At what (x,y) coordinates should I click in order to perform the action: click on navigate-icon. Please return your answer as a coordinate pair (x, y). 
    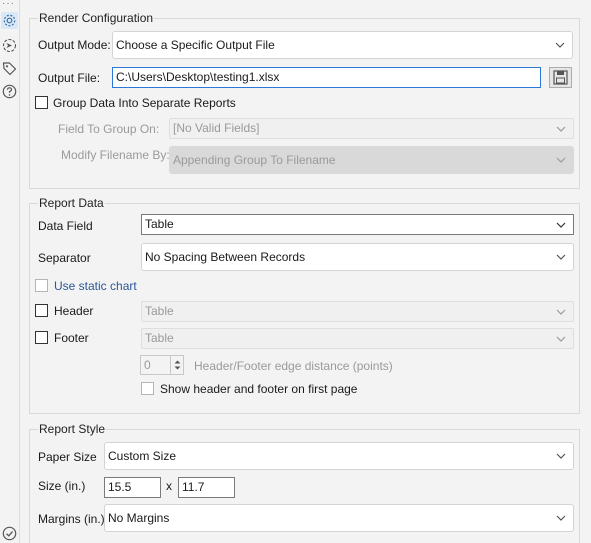
    Looking at the image, I should click on (9, 45).